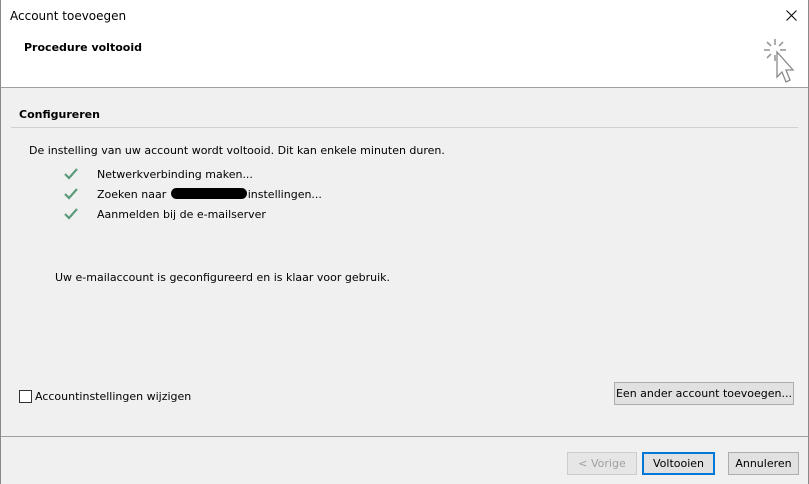  I want to click on close-icon, so click(791, 15).